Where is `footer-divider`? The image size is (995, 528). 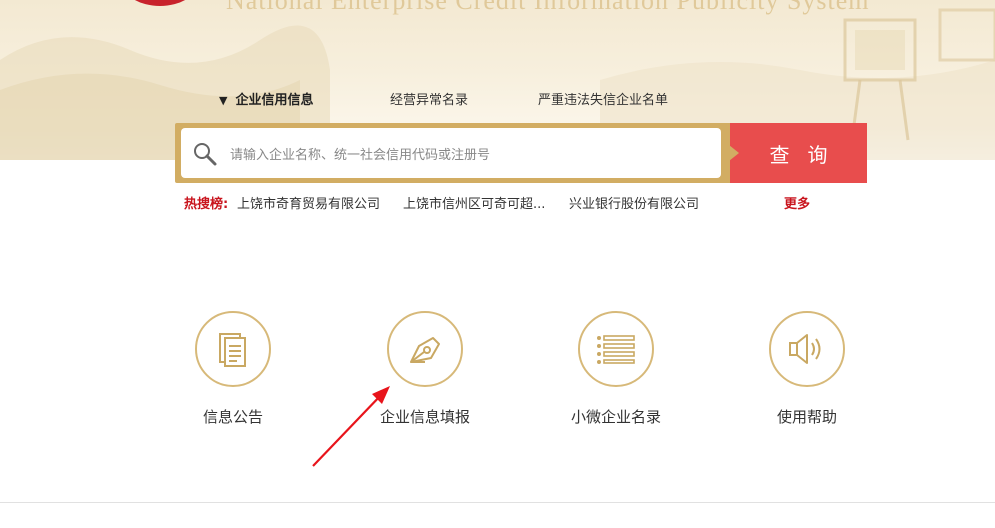
footer-divider is located at coordinates (497, 502).